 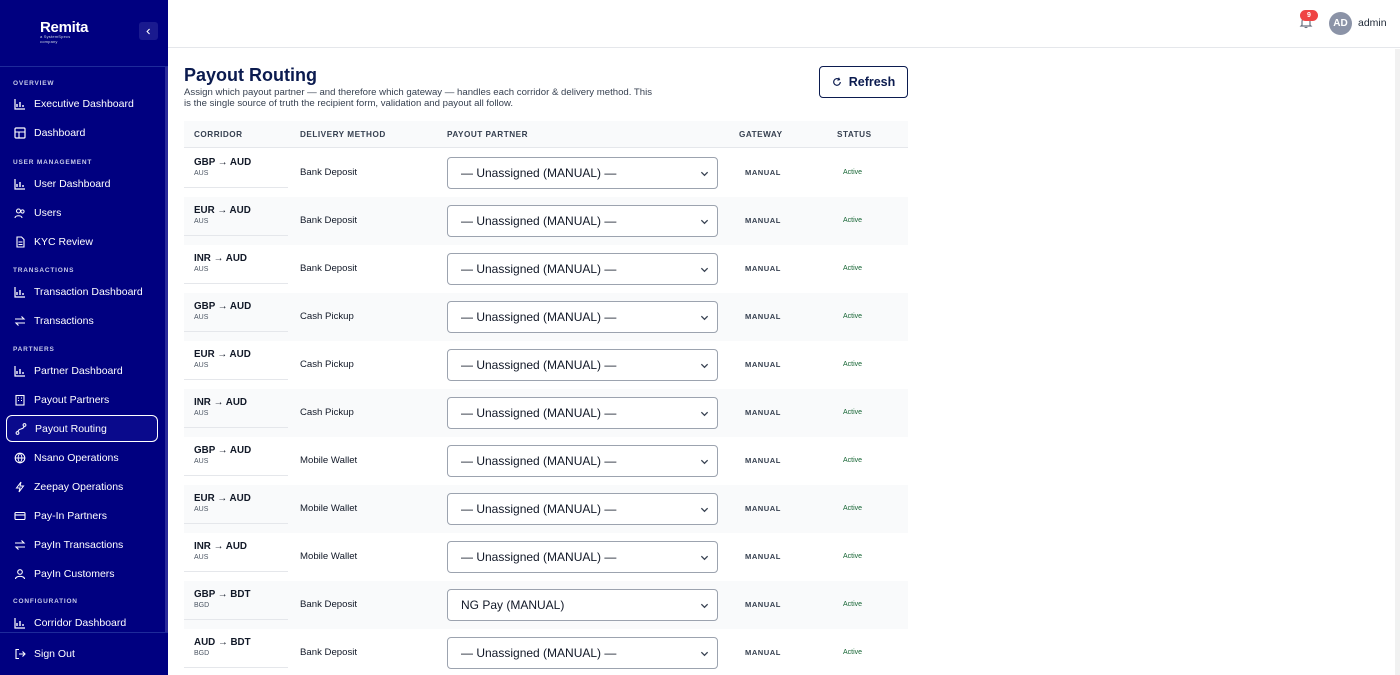 I want to click on collapse-sidebar-button, so click(x=148, y=31).